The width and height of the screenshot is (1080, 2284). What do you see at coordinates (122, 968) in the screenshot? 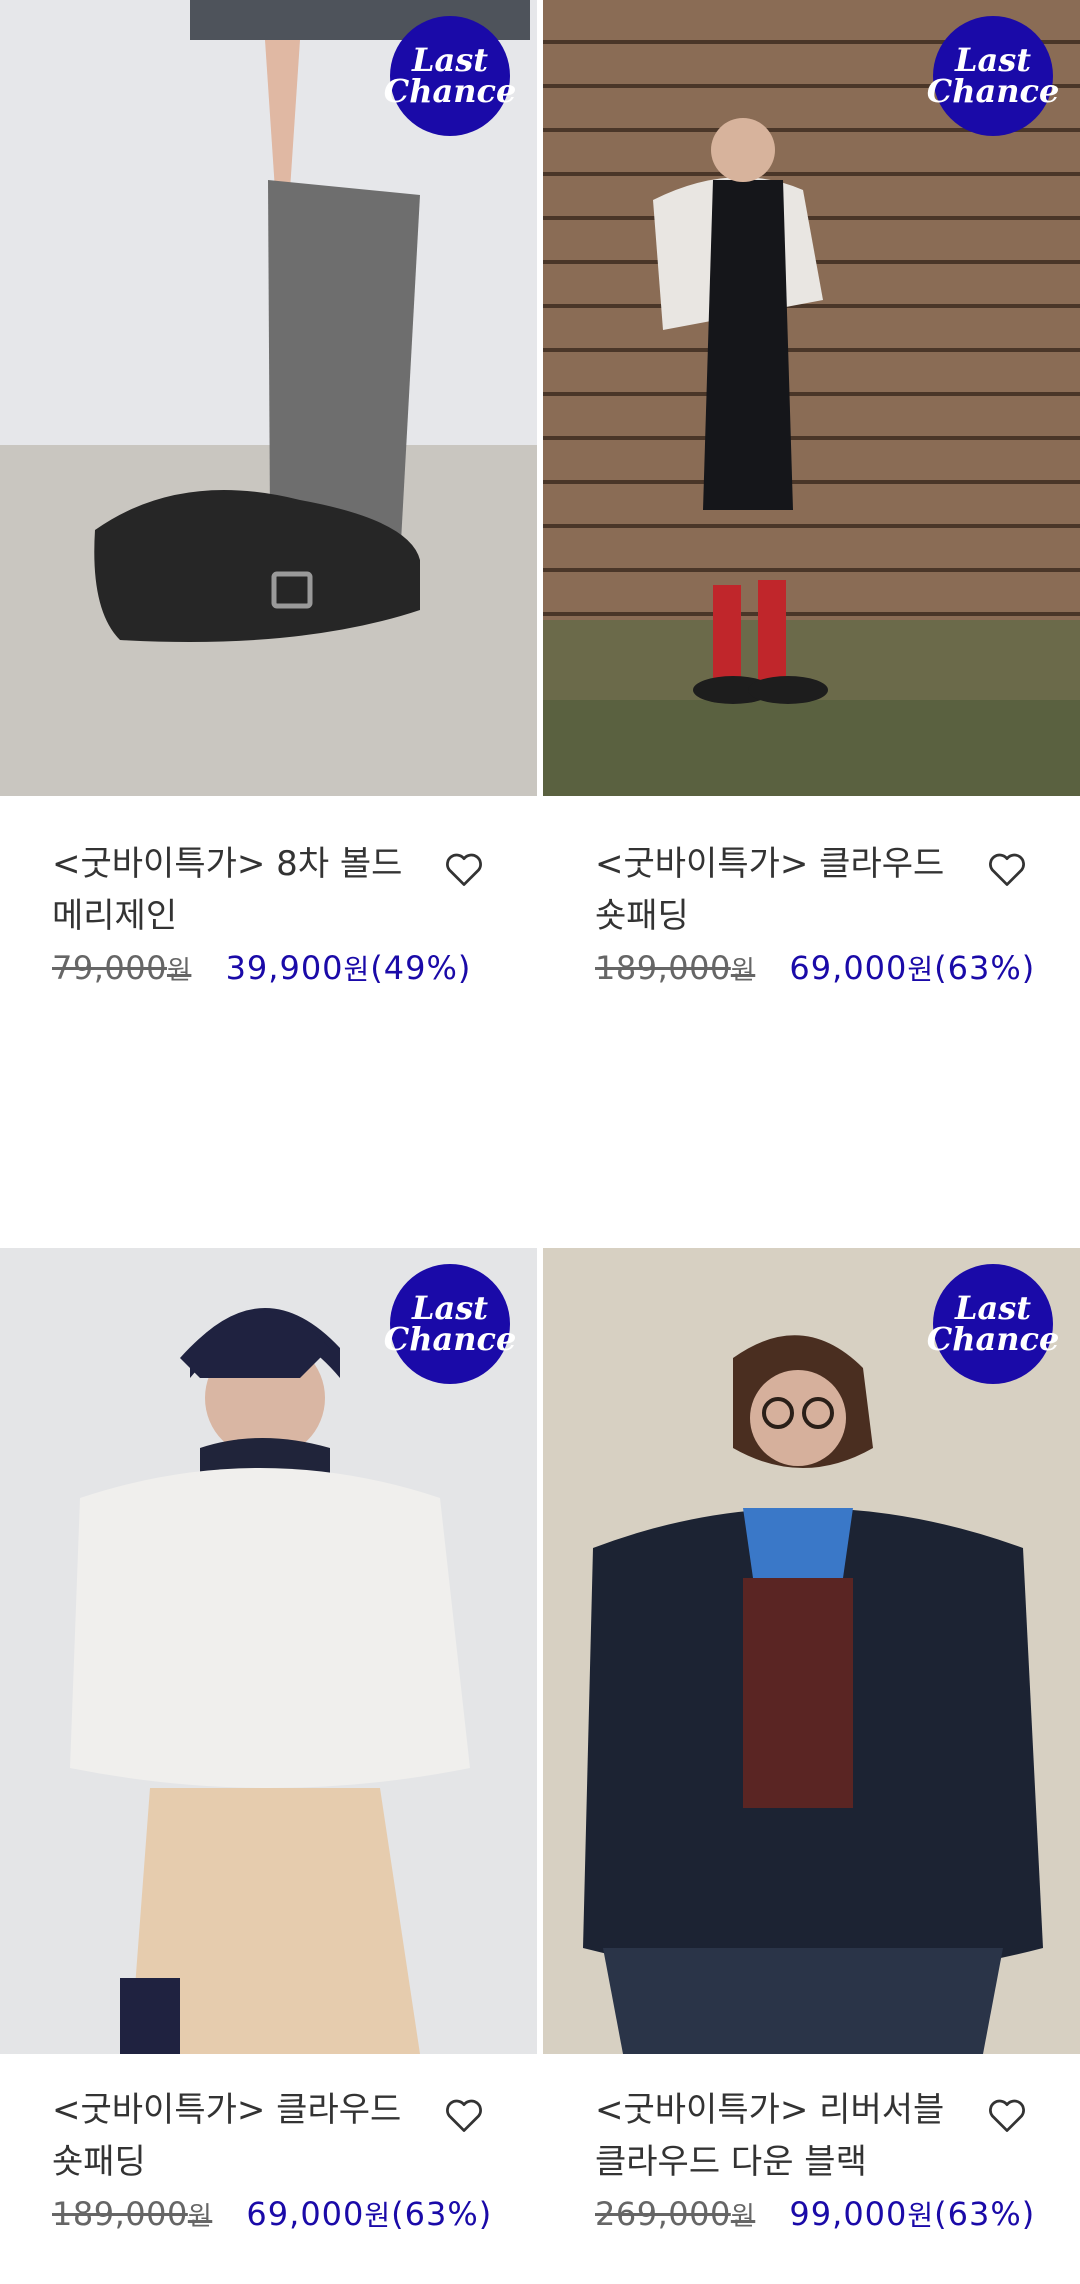
I see `original-price: 79,000원` at bounding box center [122, 968].